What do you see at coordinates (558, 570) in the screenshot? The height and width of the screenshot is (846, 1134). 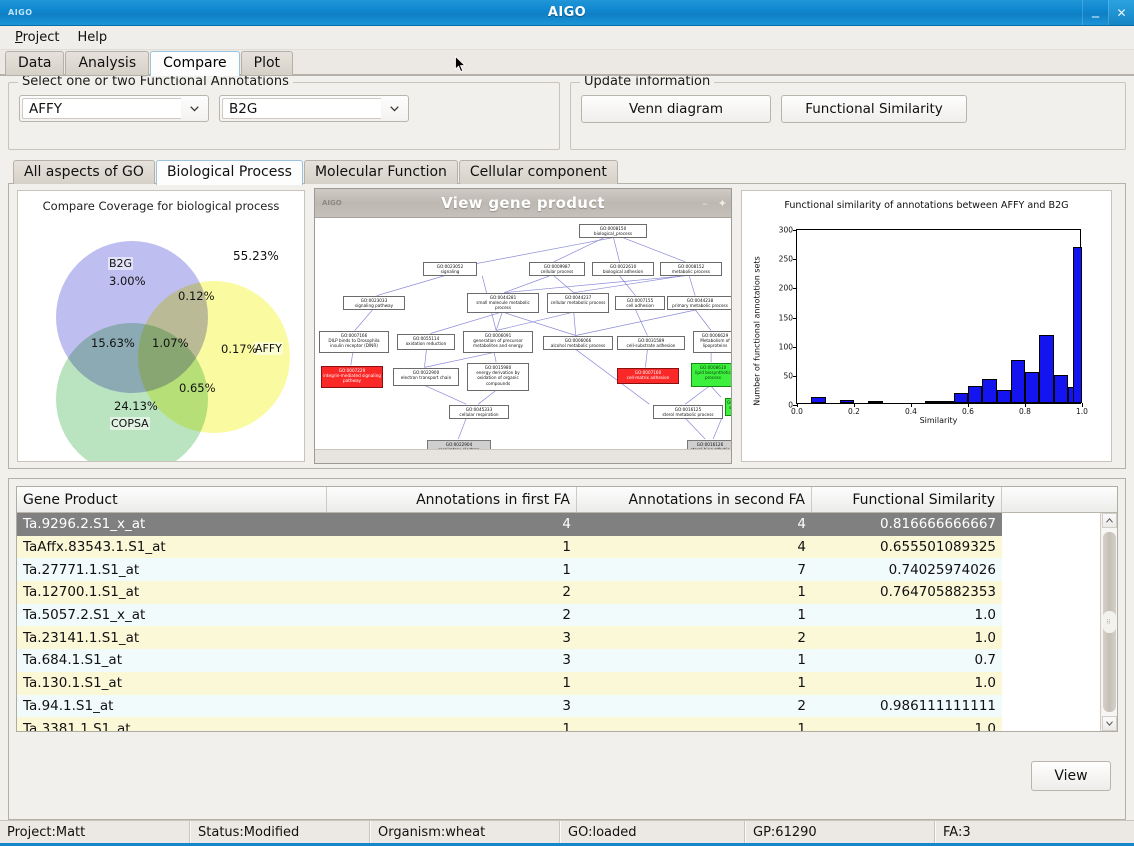 I see `table-row: Ta.27771.1.S1_at 1 7 0.74025974026` at bounding box center [558, 570].